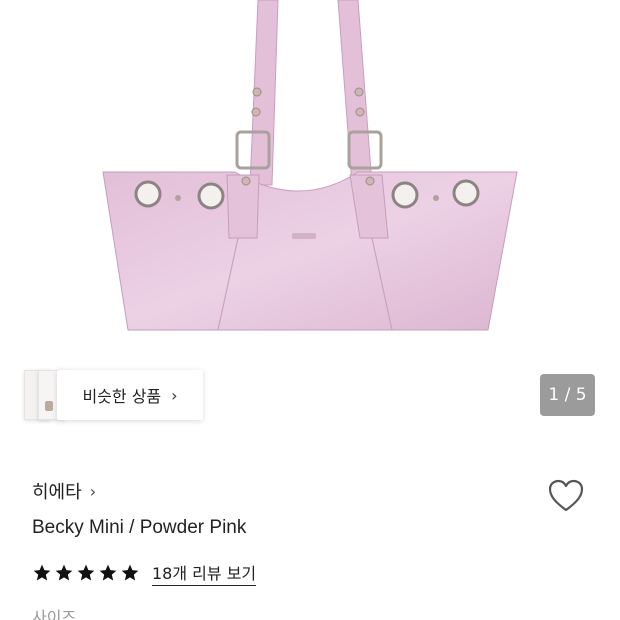 This screenshot has height=620, width=620. Describe the element at coordinates (122, 396) in the screenshot. I see `similar-products-label: 비슷한 상품` at that location.